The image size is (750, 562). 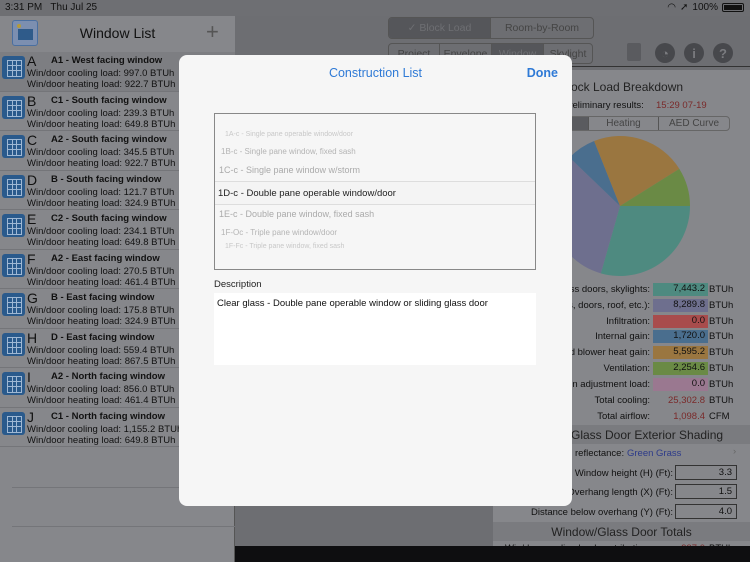 I want to click on window-letter: A, so click(x=32, y=61).